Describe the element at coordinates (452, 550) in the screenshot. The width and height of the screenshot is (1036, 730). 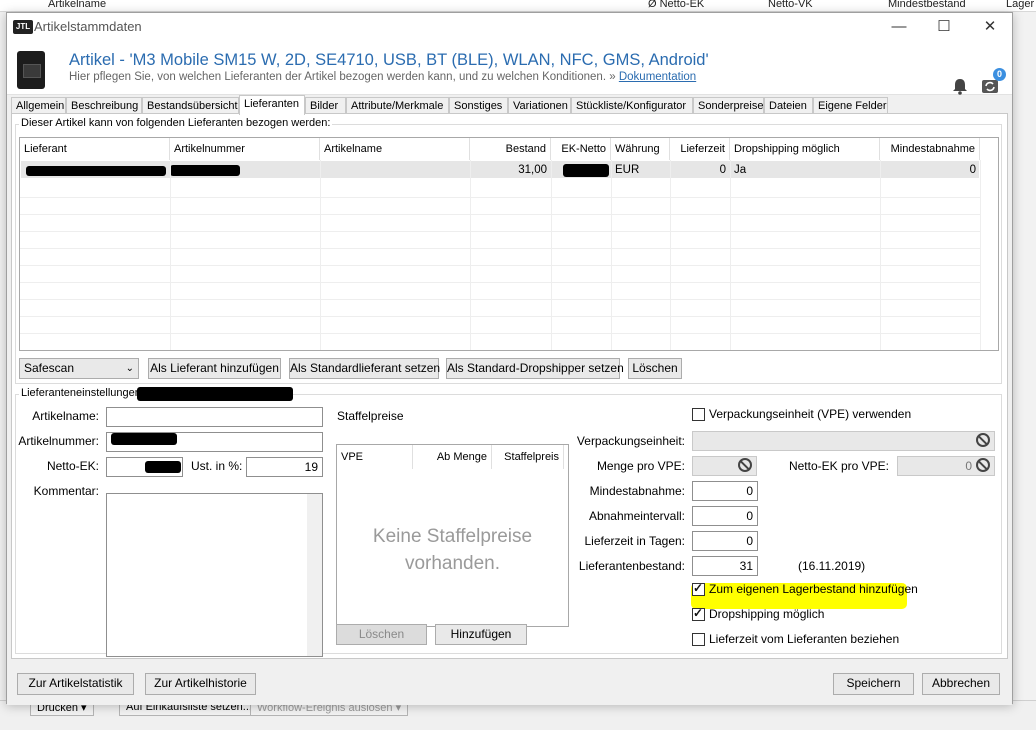
I see `no-staffelpreise-message: Keine Staffelpreise vorhanden.` at that location.